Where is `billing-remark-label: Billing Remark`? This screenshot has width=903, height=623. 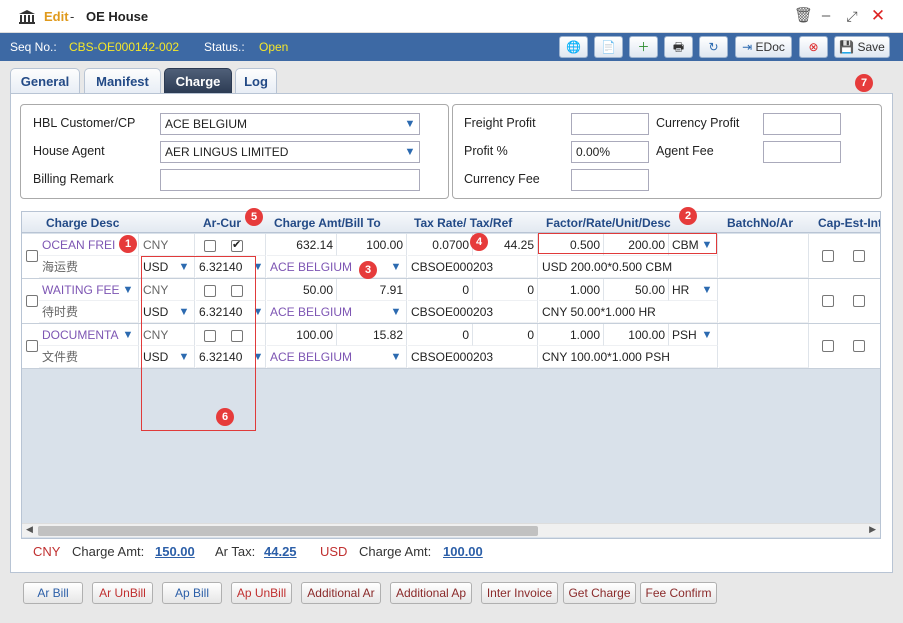
billing-remark-label: Billing Remark is located at coordinates (73, 179).